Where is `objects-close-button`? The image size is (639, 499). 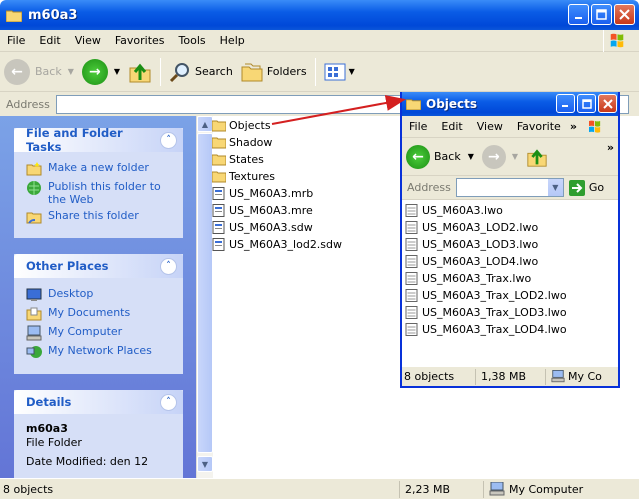 objects-close-button is located at coordinates (607, 103).